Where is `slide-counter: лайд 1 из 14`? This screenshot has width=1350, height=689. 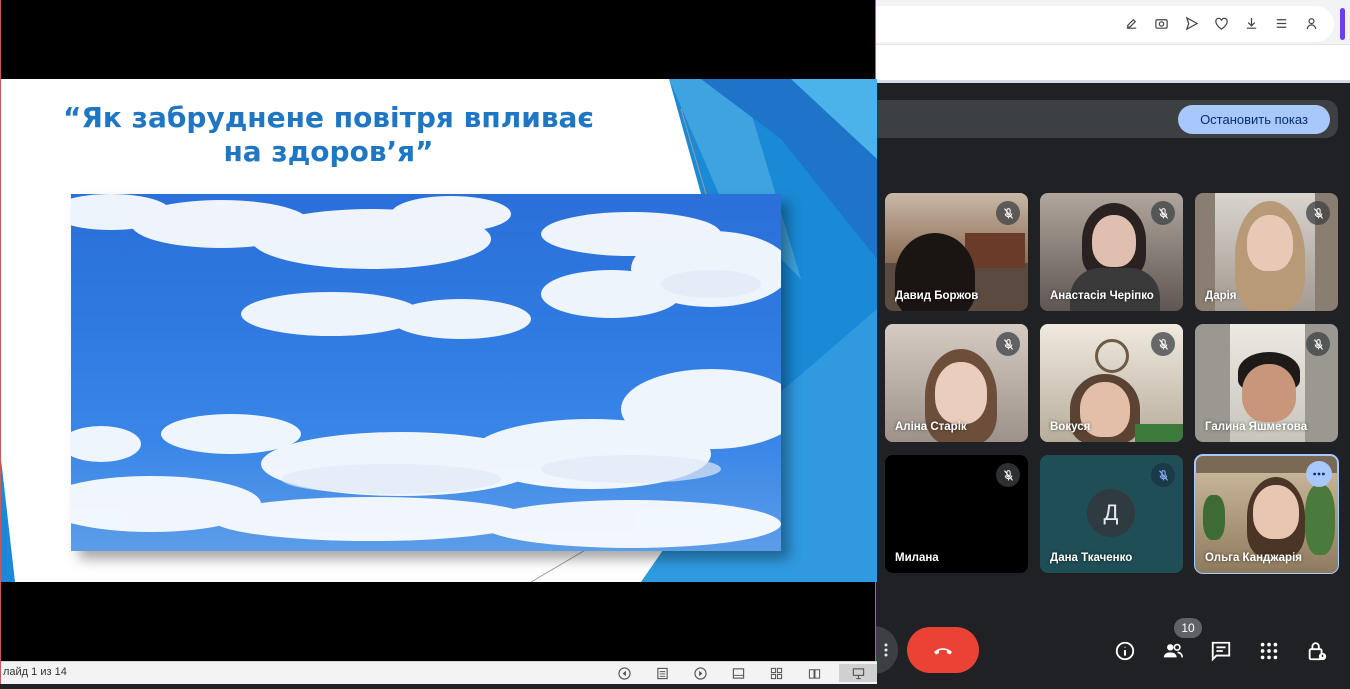 slide-counter: лайд 1 из 14 is located at coordinates (35, 672).